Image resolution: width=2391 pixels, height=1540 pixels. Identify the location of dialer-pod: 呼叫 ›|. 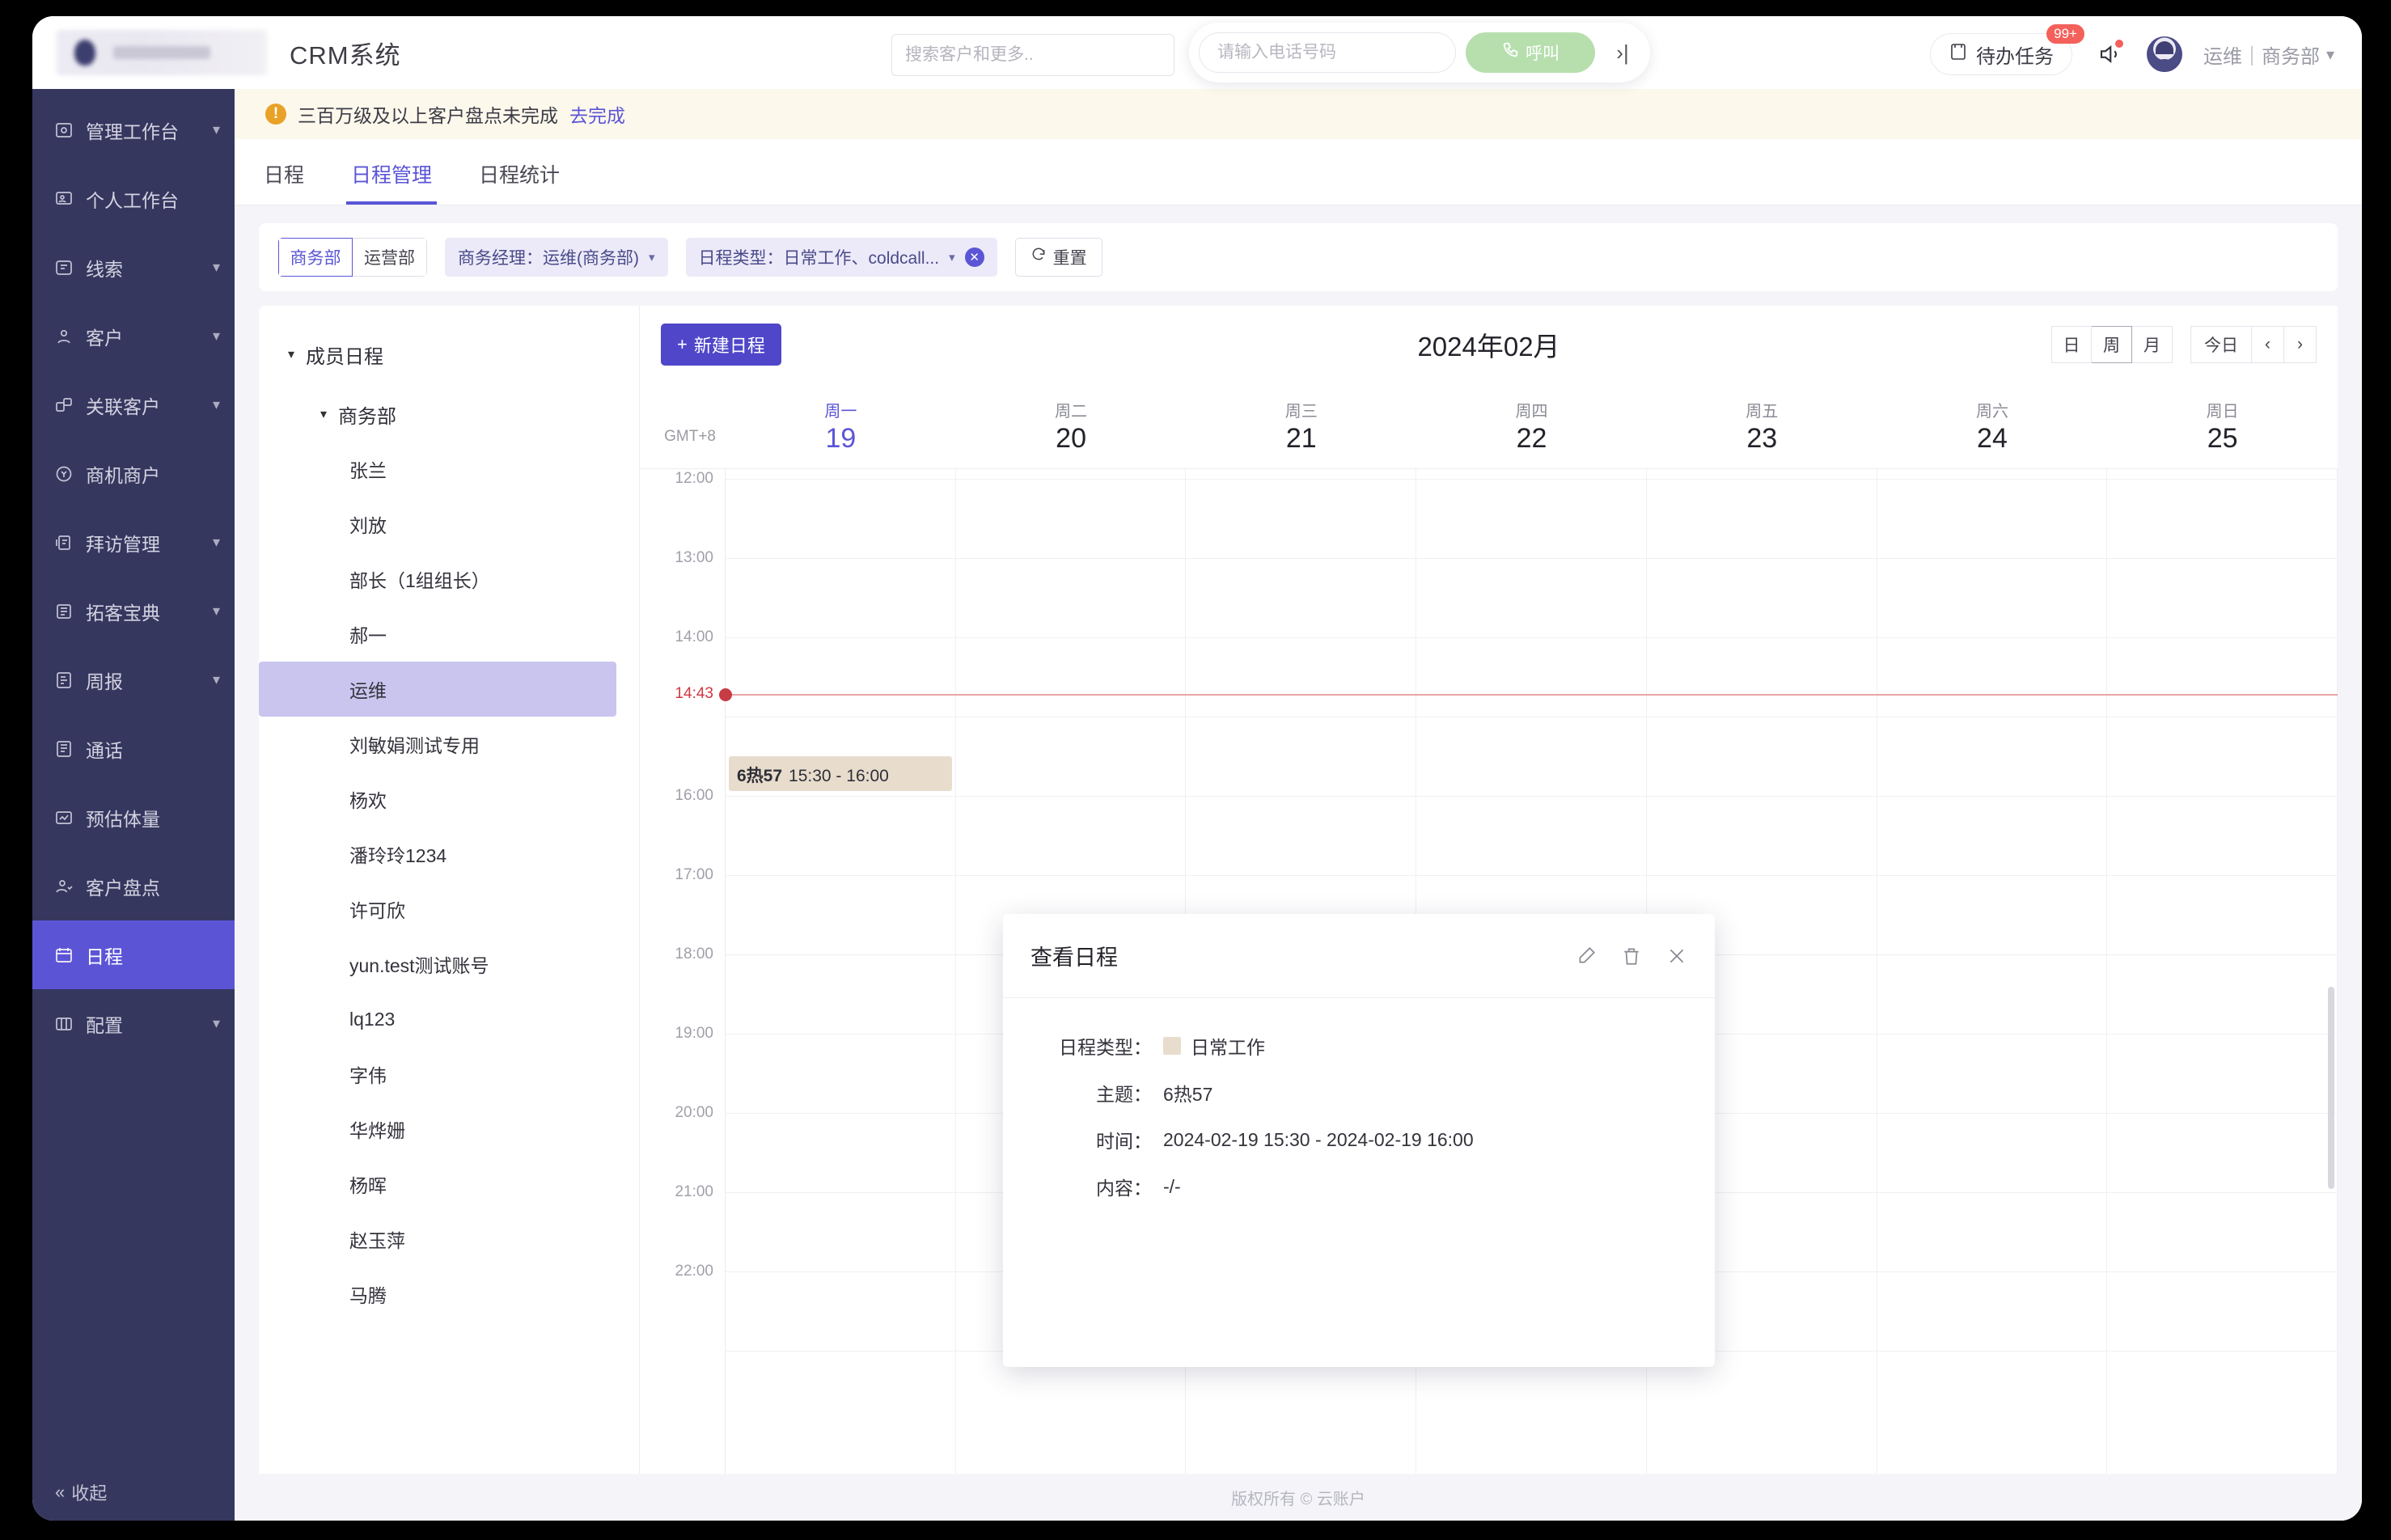
(1419, 52).